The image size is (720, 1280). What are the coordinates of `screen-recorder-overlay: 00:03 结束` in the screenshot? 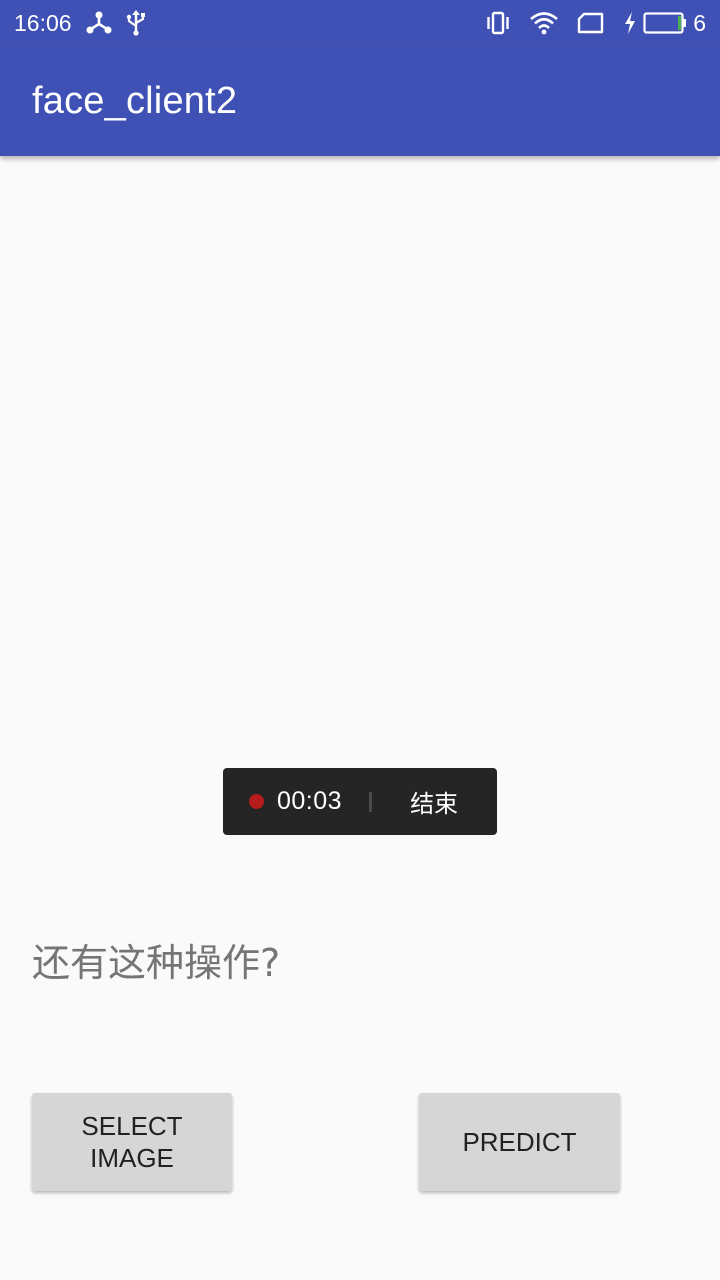 It's located at (360, 801).